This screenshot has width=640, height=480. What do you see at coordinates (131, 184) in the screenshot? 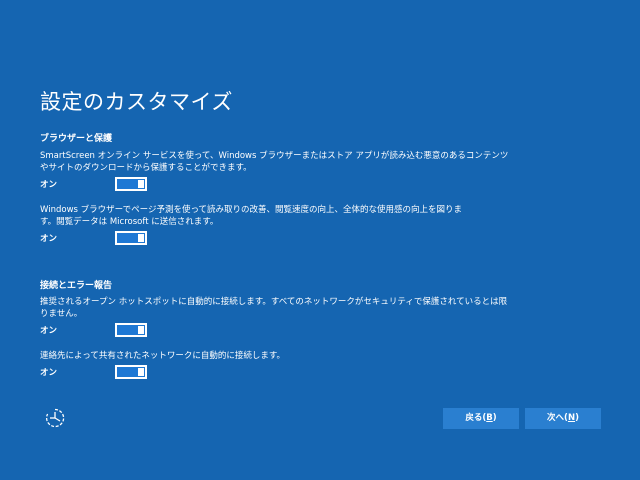
I see `smartscreen-toggle` at bounding box center [131, 184].